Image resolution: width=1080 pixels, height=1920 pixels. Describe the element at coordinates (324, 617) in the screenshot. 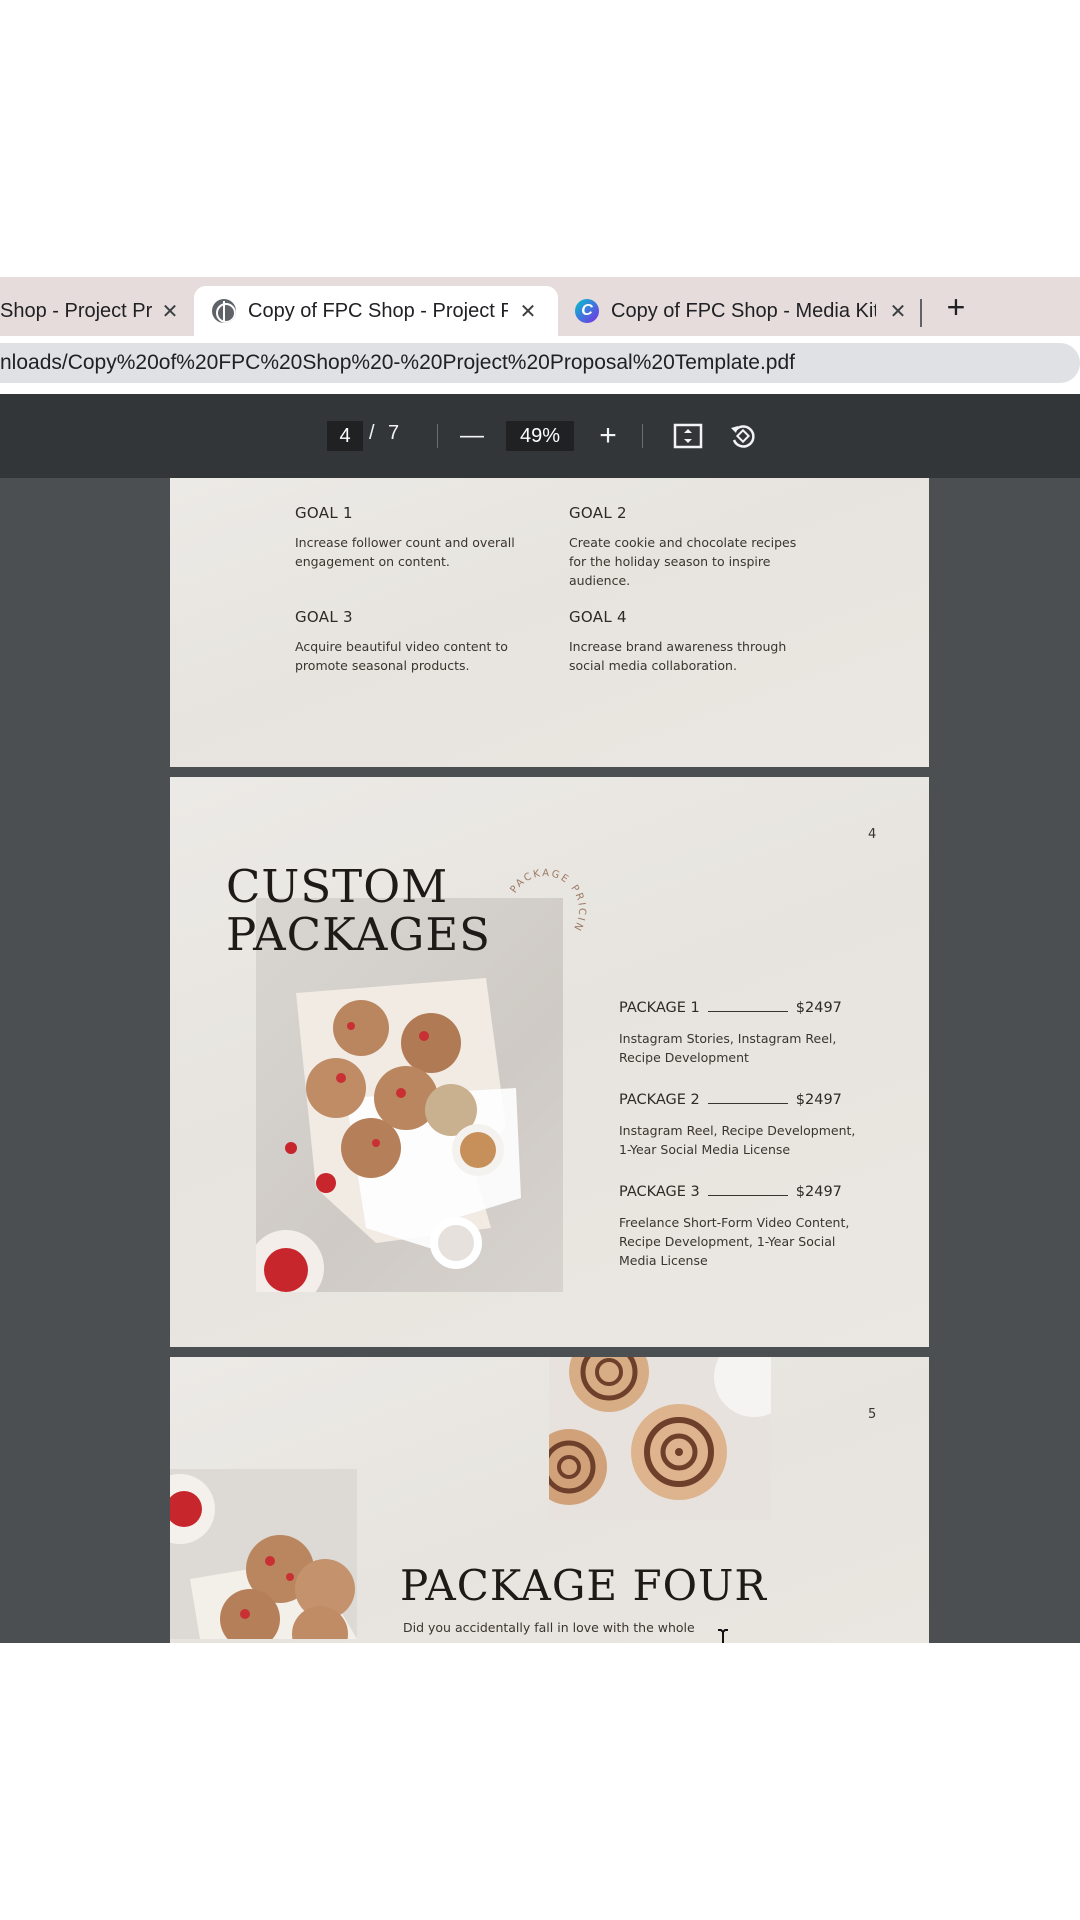

I see `goal-heading: GOAL 3` at that location.